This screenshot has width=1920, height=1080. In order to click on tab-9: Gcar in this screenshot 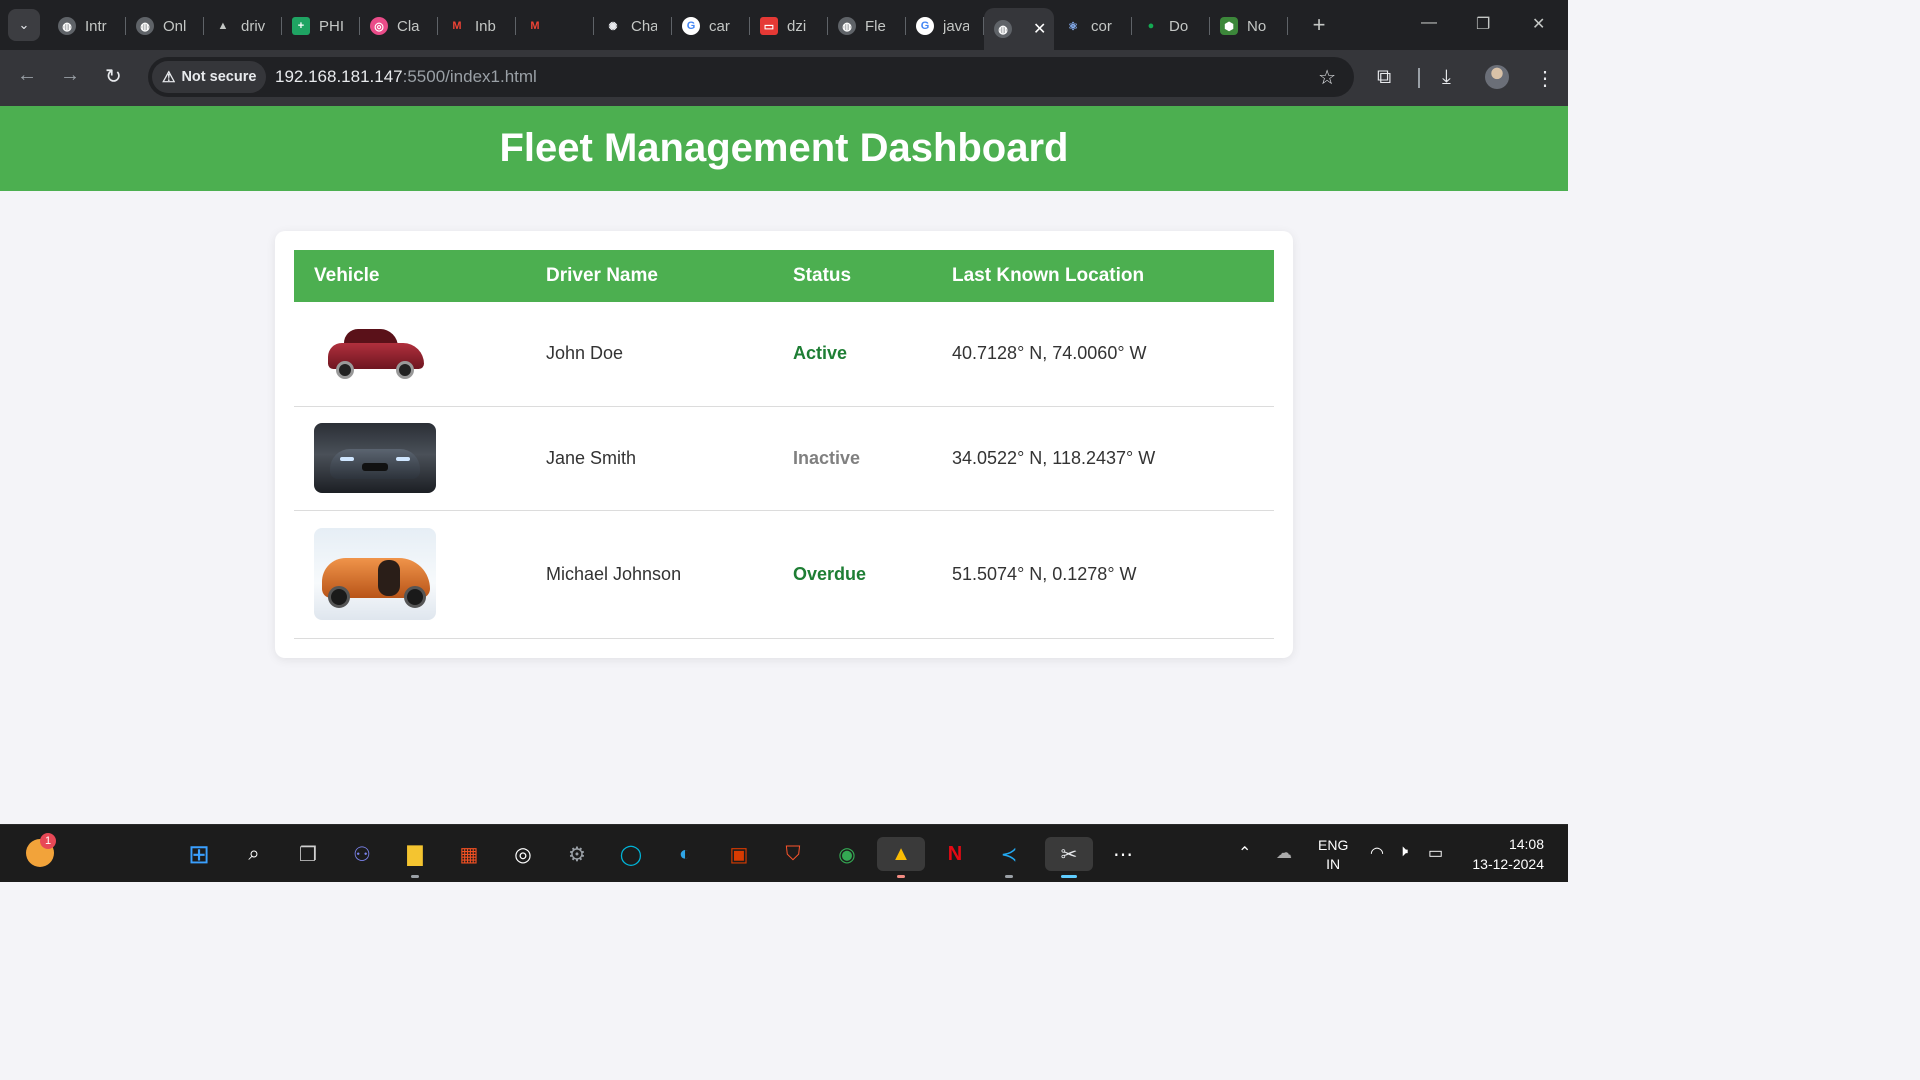, I will do `click(711, 26)`.